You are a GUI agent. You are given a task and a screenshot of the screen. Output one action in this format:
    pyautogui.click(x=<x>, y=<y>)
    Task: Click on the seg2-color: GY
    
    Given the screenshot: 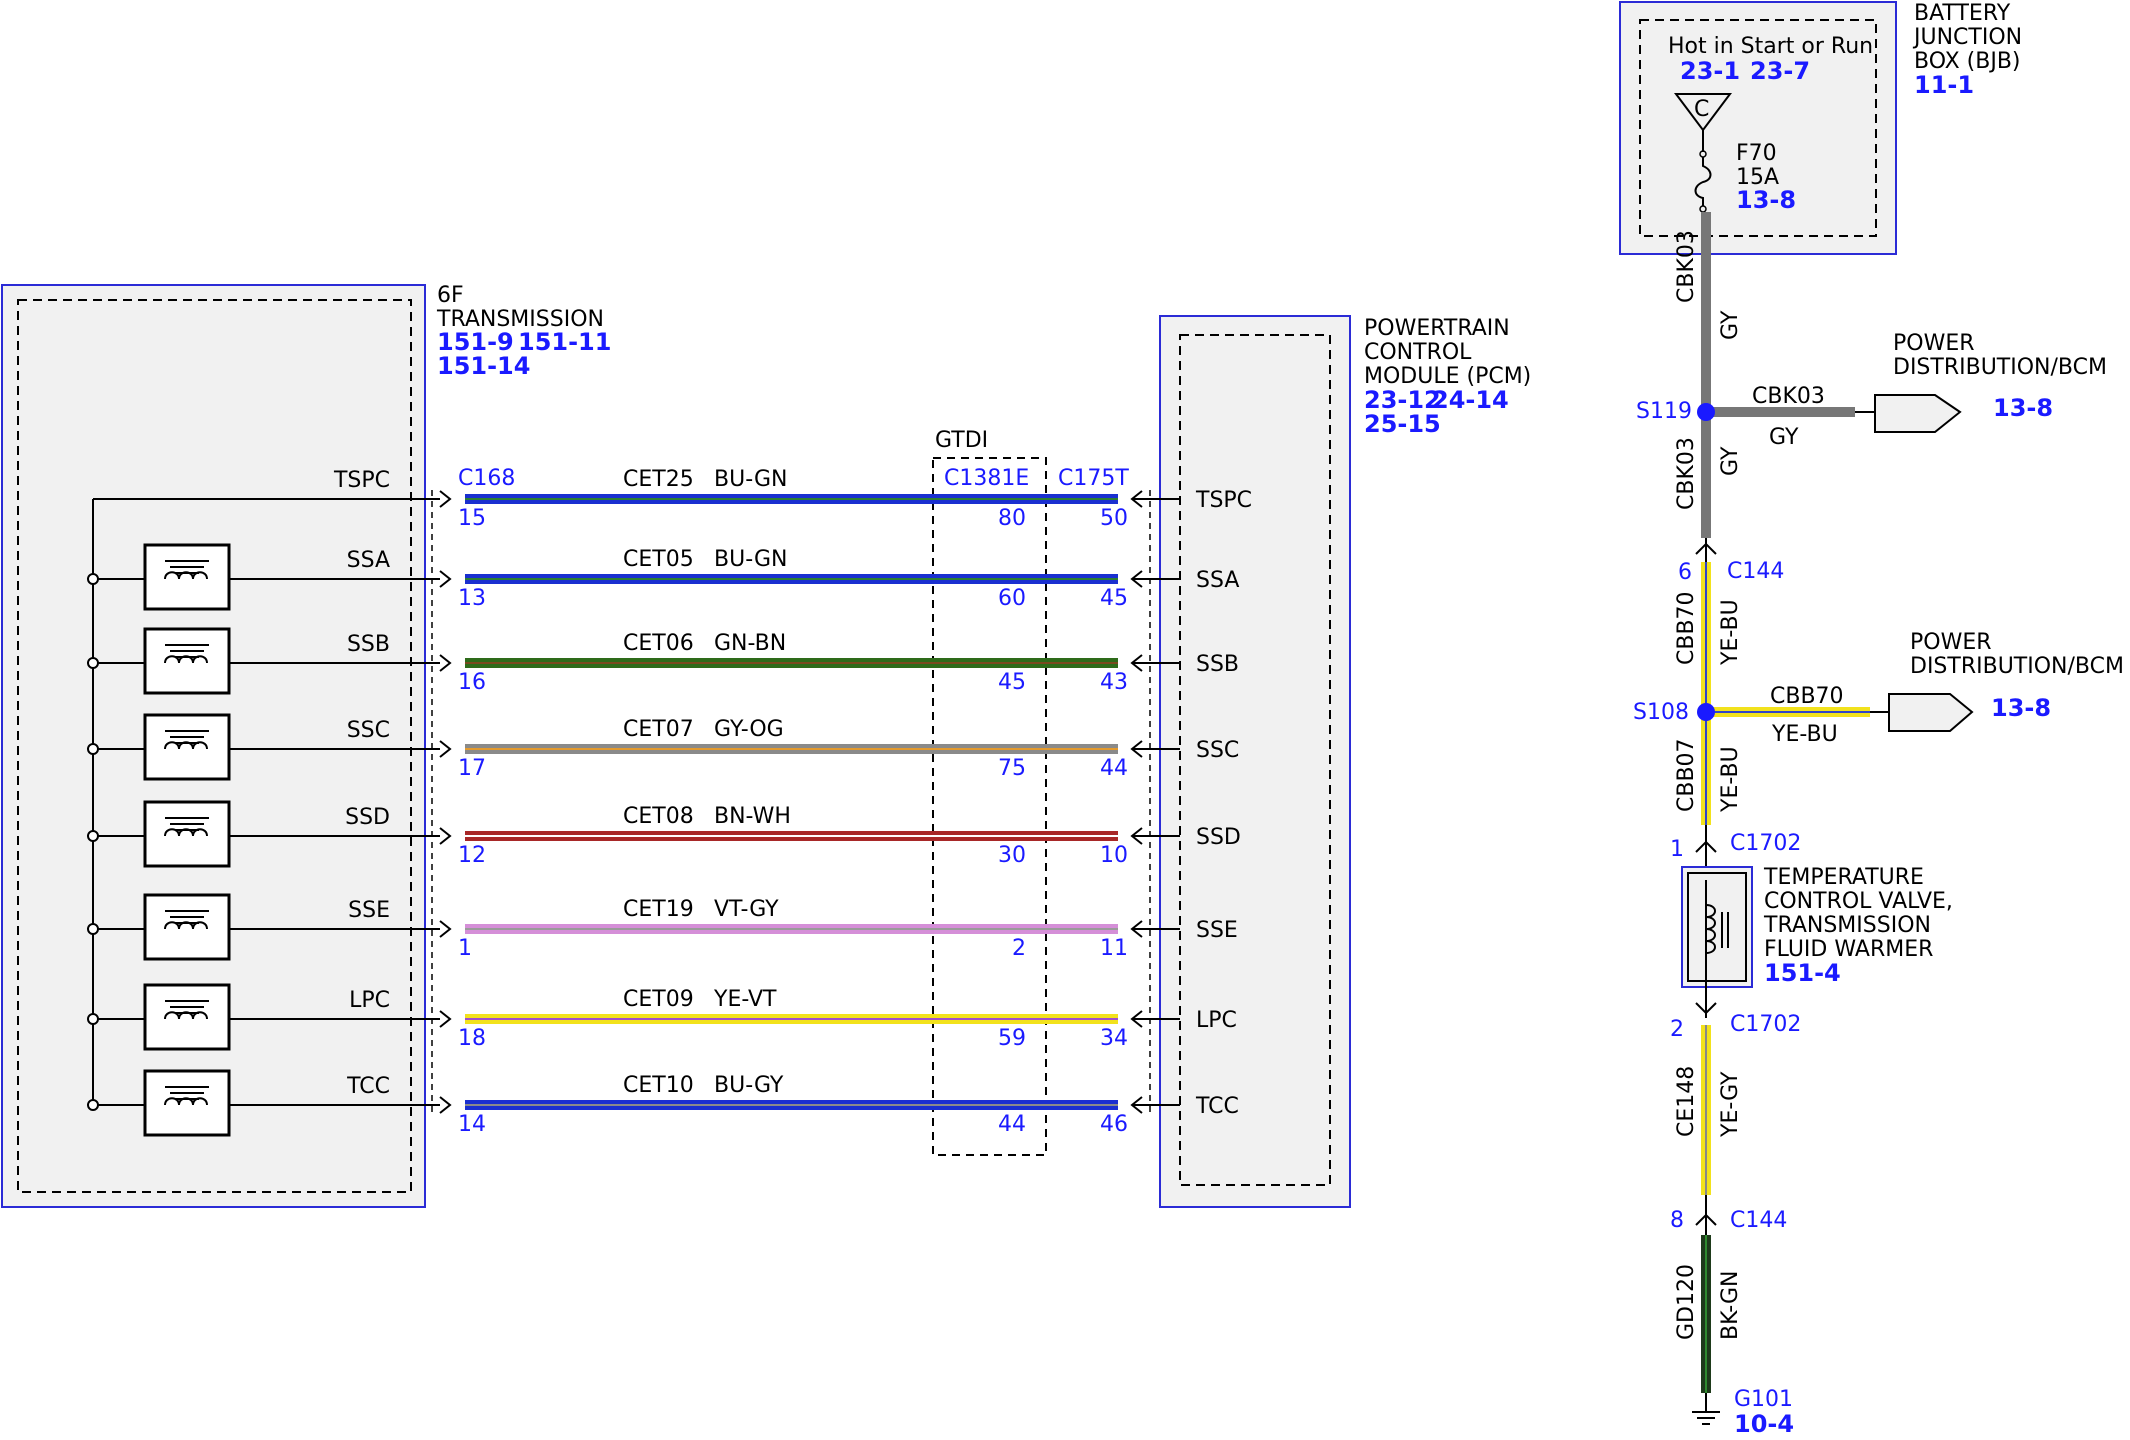 What is the action you would take?
    pyautogui.click(x=1730, y=461)
    